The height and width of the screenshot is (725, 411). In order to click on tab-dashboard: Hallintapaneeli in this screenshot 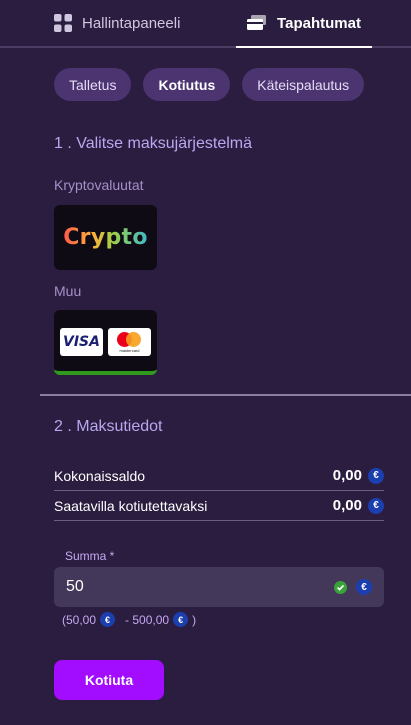, I will do `click(117, 23)`.